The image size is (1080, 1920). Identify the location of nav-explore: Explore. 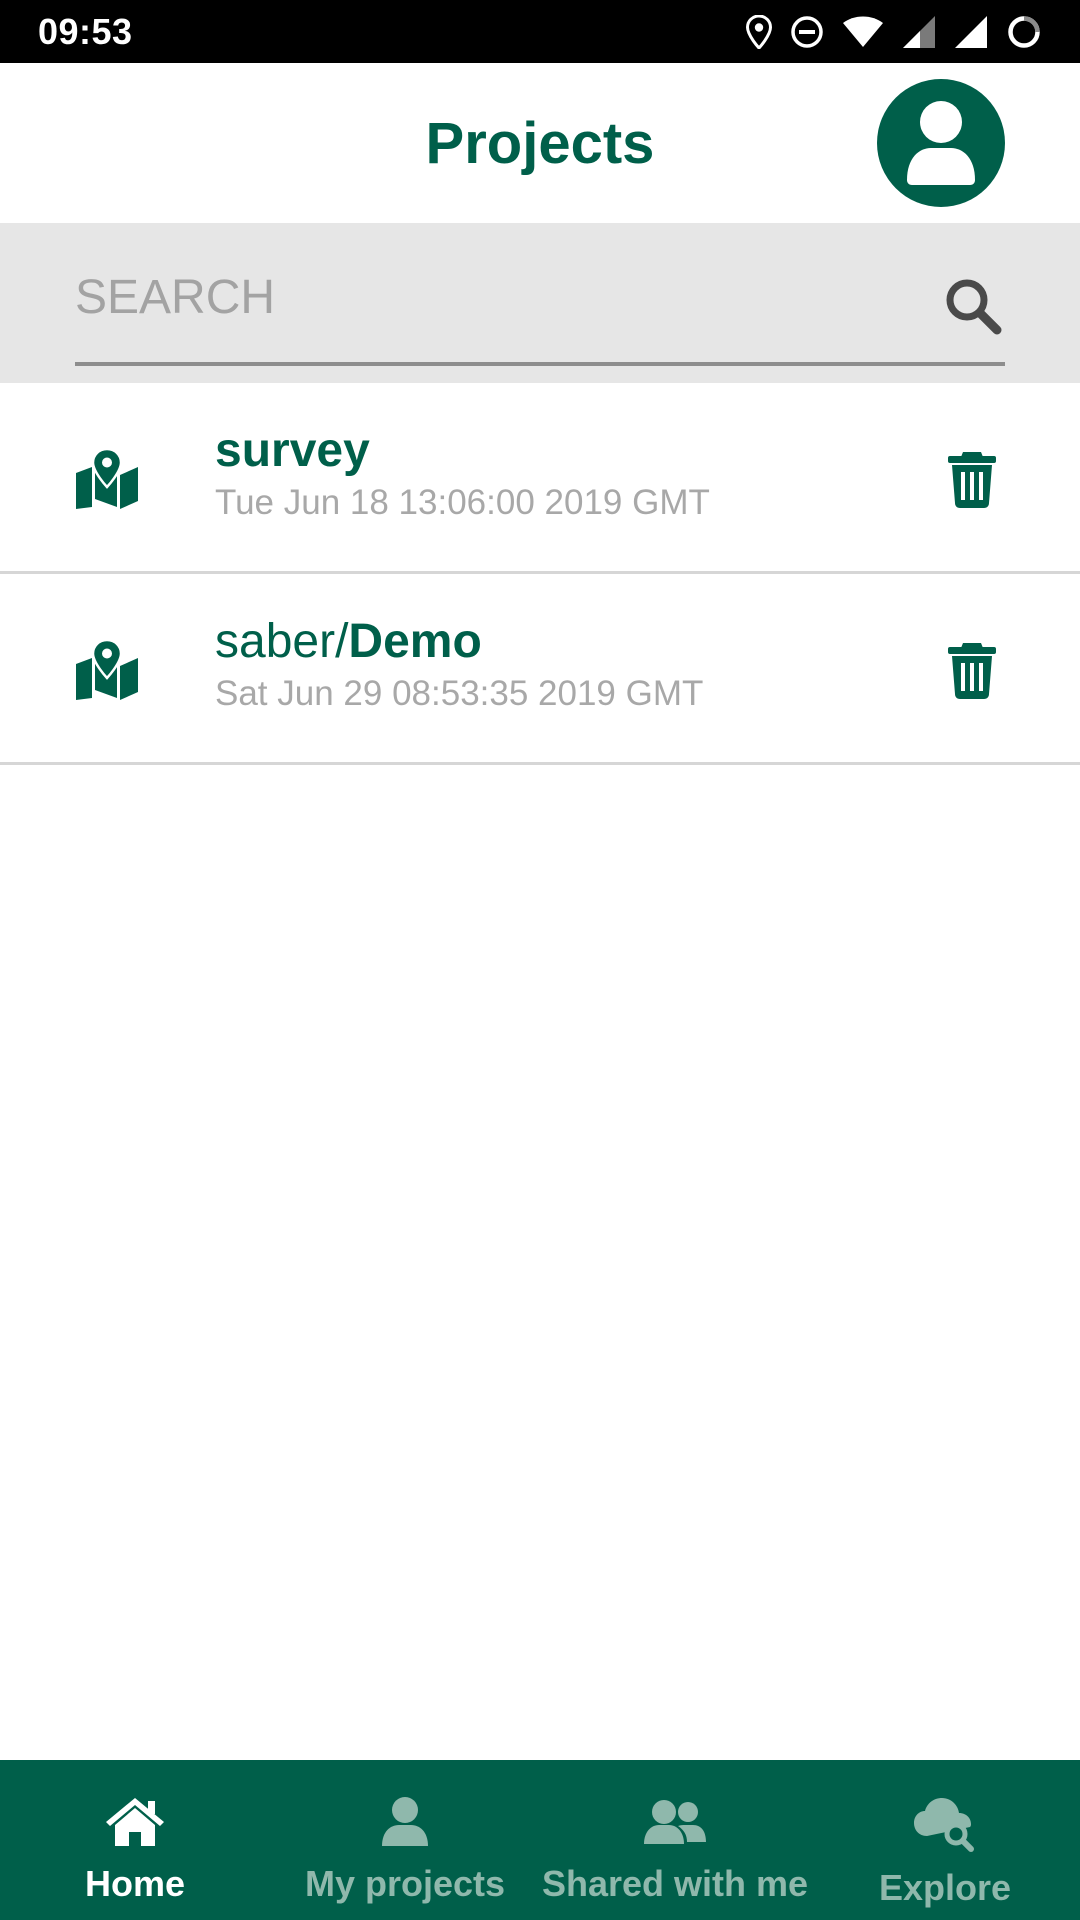
(945, 1840).